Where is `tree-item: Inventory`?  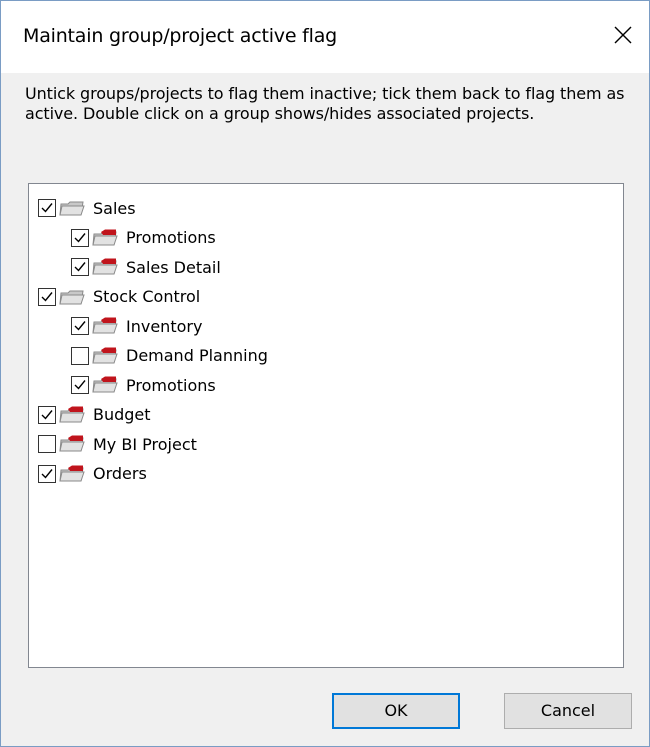
tree-item: Inventory is located at coordinates (136, 326).